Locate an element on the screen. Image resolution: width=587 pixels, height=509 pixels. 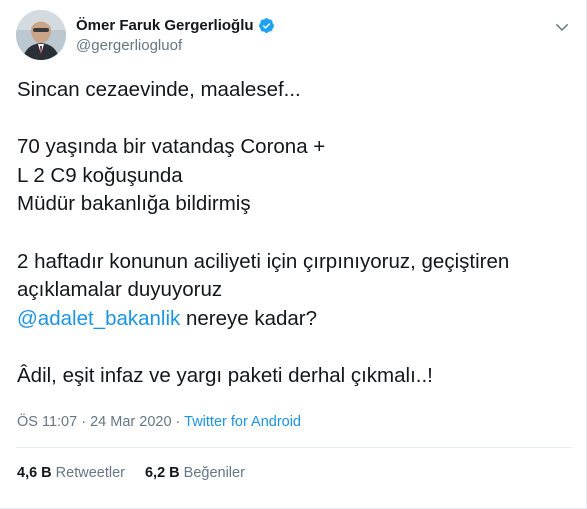
avatar-image is located at coordinates (41, 35).